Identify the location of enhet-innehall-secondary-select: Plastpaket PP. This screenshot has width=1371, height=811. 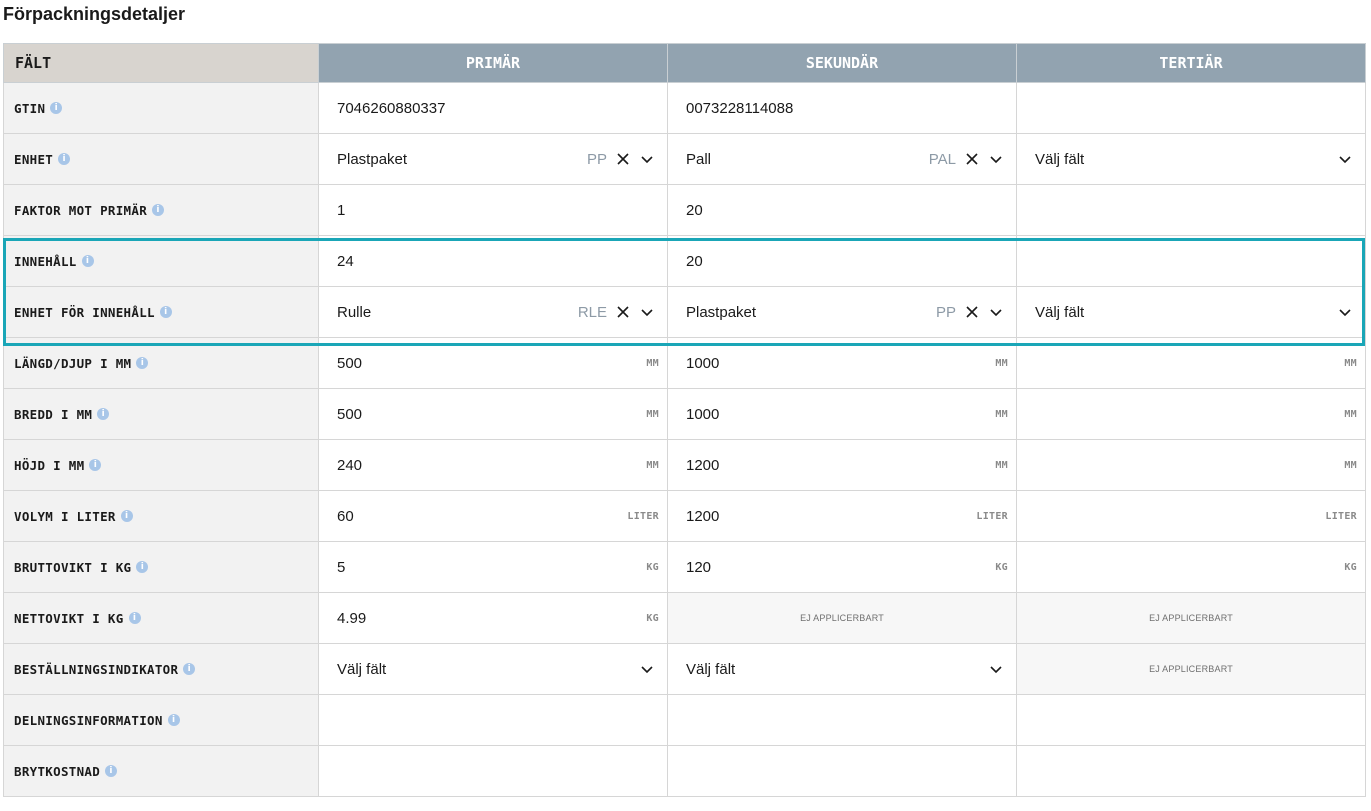
(842, 312).